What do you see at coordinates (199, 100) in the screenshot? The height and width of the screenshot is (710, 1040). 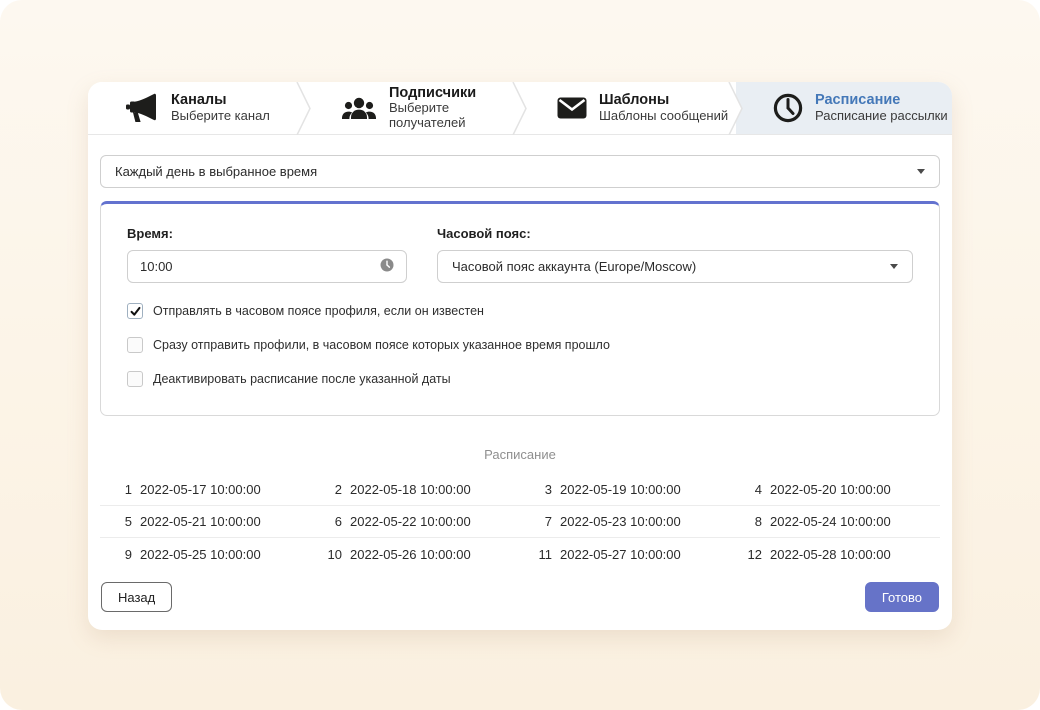 I see `tab-channels-title: Каналы` at bounding box center [199, 100].